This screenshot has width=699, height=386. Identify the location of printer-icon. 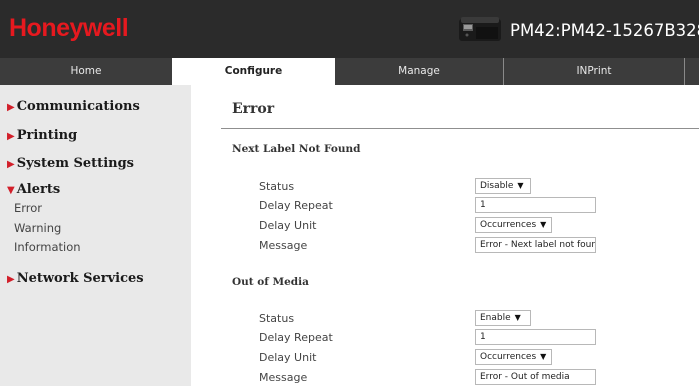
(480, 29).